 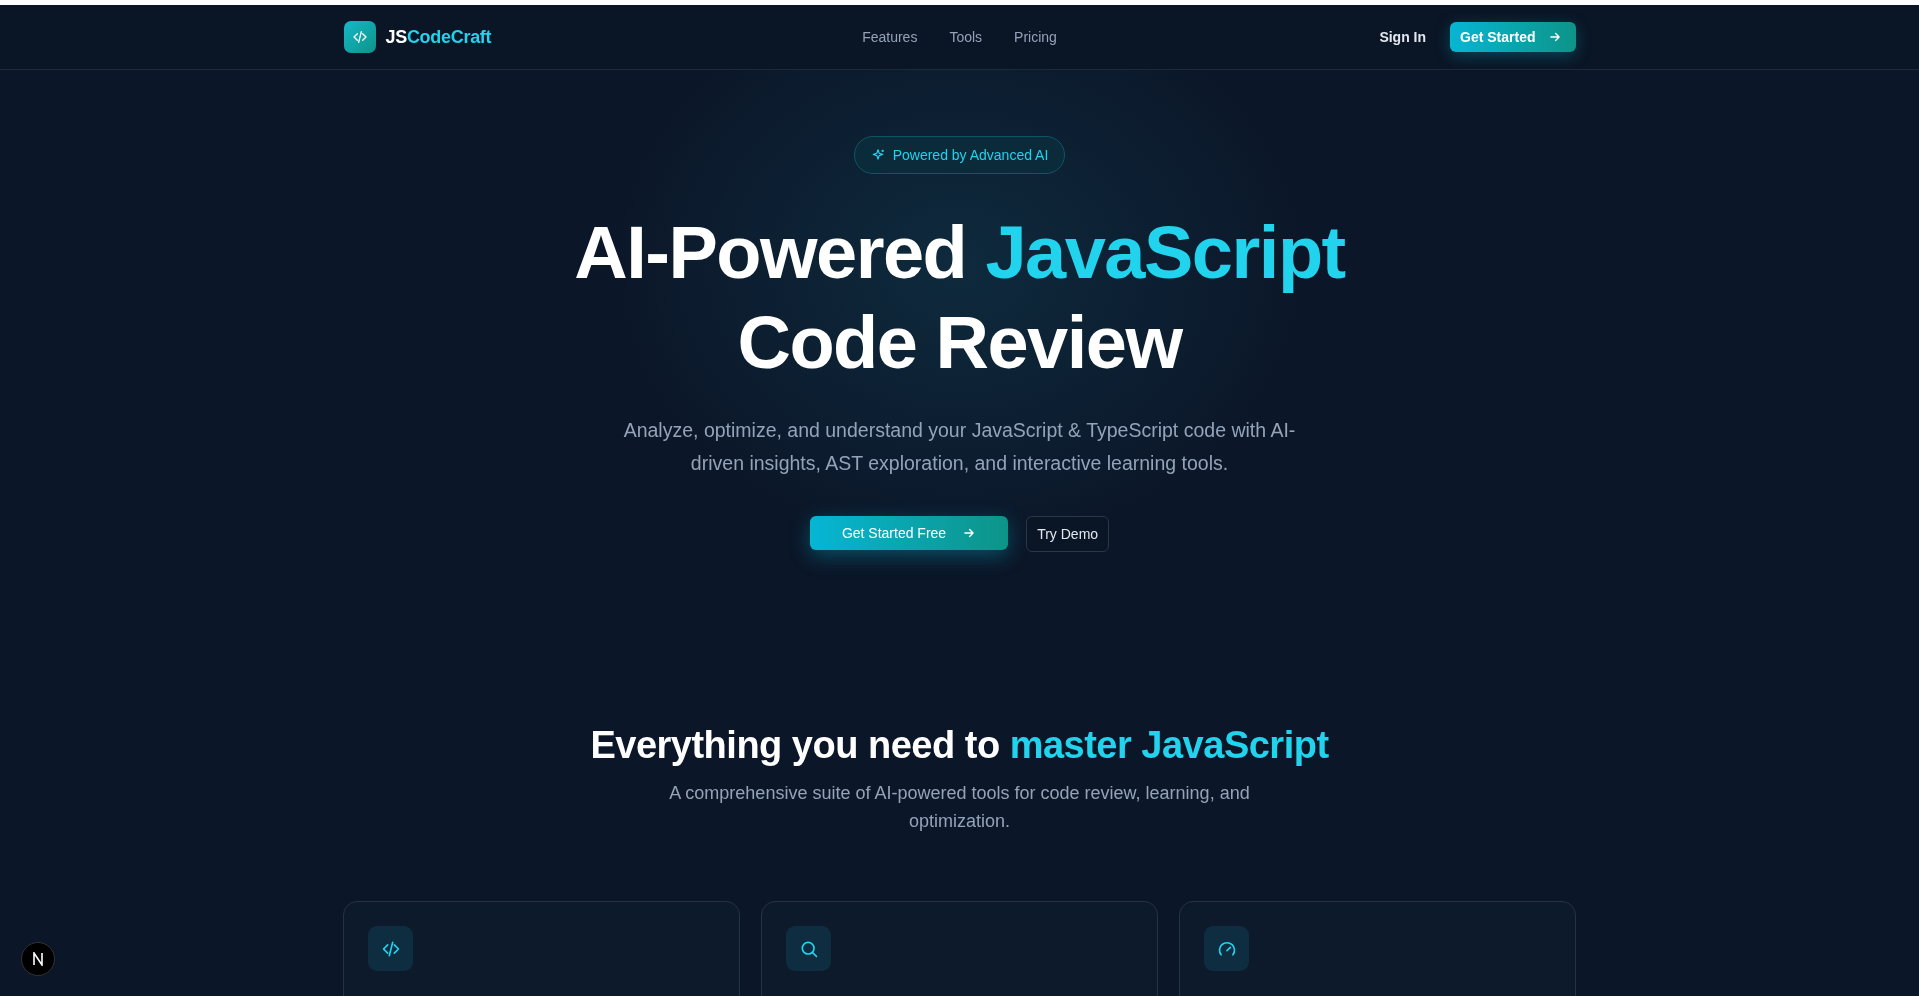 I want to click on section-heading: Everything you need to master JavaScript, so click(x=959, y=745).